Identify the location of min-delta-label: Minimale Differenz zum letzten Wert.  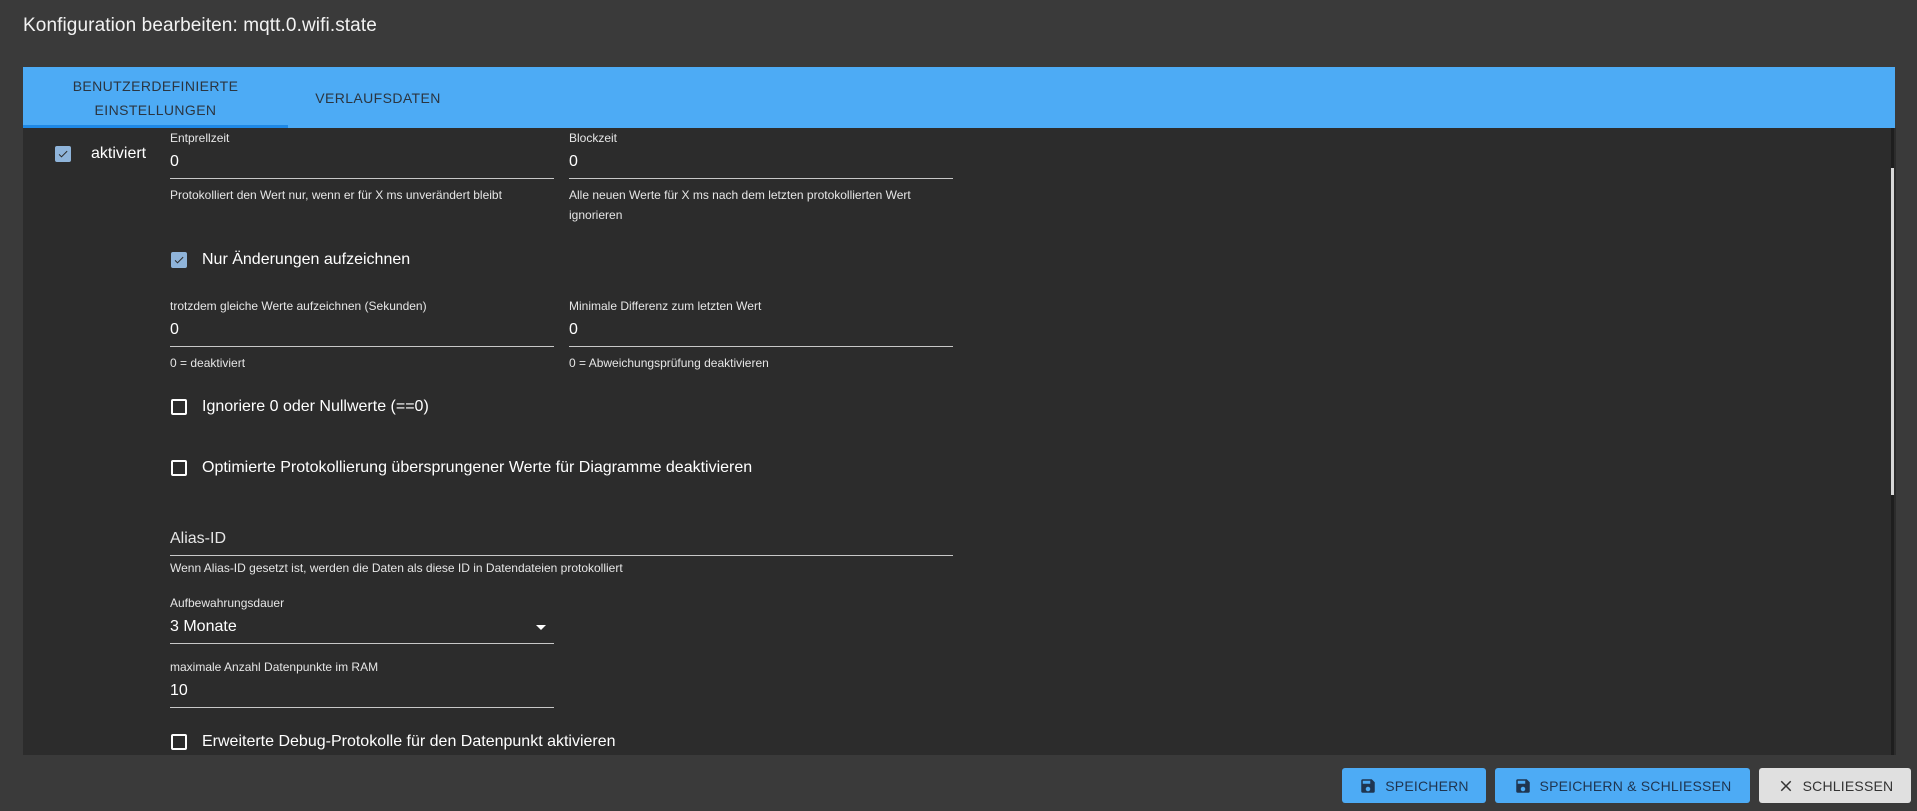
(665, 306).